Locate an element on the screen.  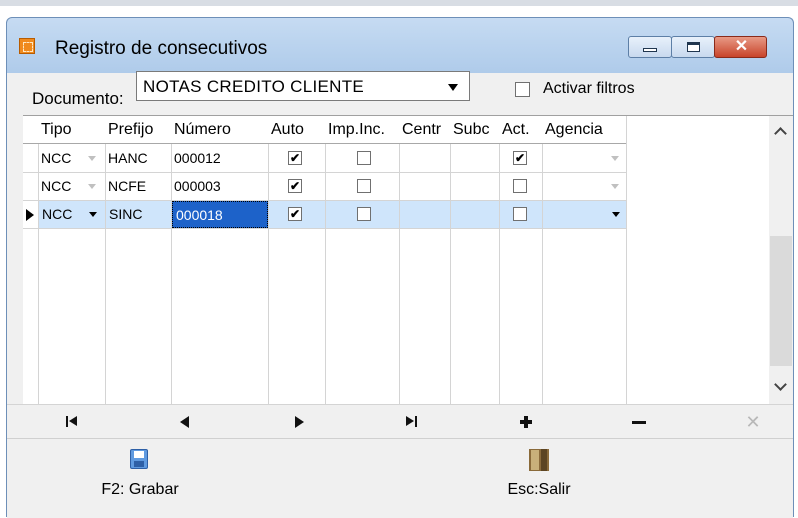
save-button-label: F2: Grabar is located at coordinates (140, 489).